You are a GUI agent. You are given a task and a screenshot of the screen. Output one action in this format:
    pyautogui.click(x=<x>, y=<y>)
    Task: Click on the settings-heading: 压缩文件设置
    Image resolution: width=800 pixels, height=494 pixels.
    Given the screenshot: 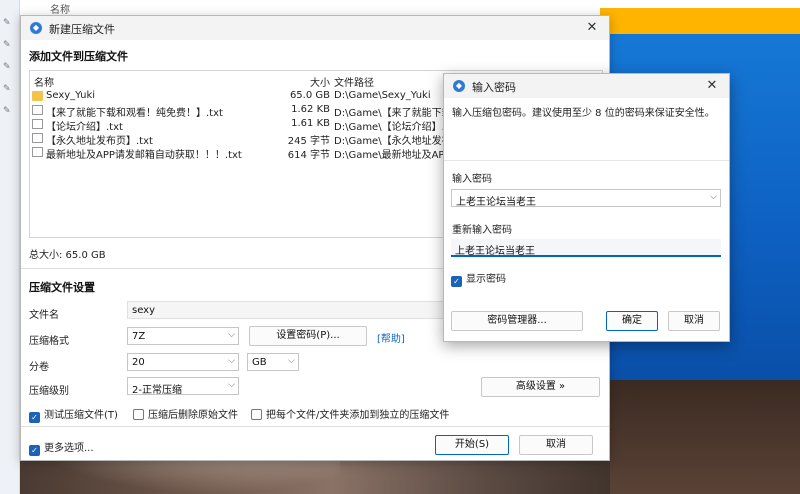 What is the action you would take?
    pyautogui.click(x=62, y=287)
    